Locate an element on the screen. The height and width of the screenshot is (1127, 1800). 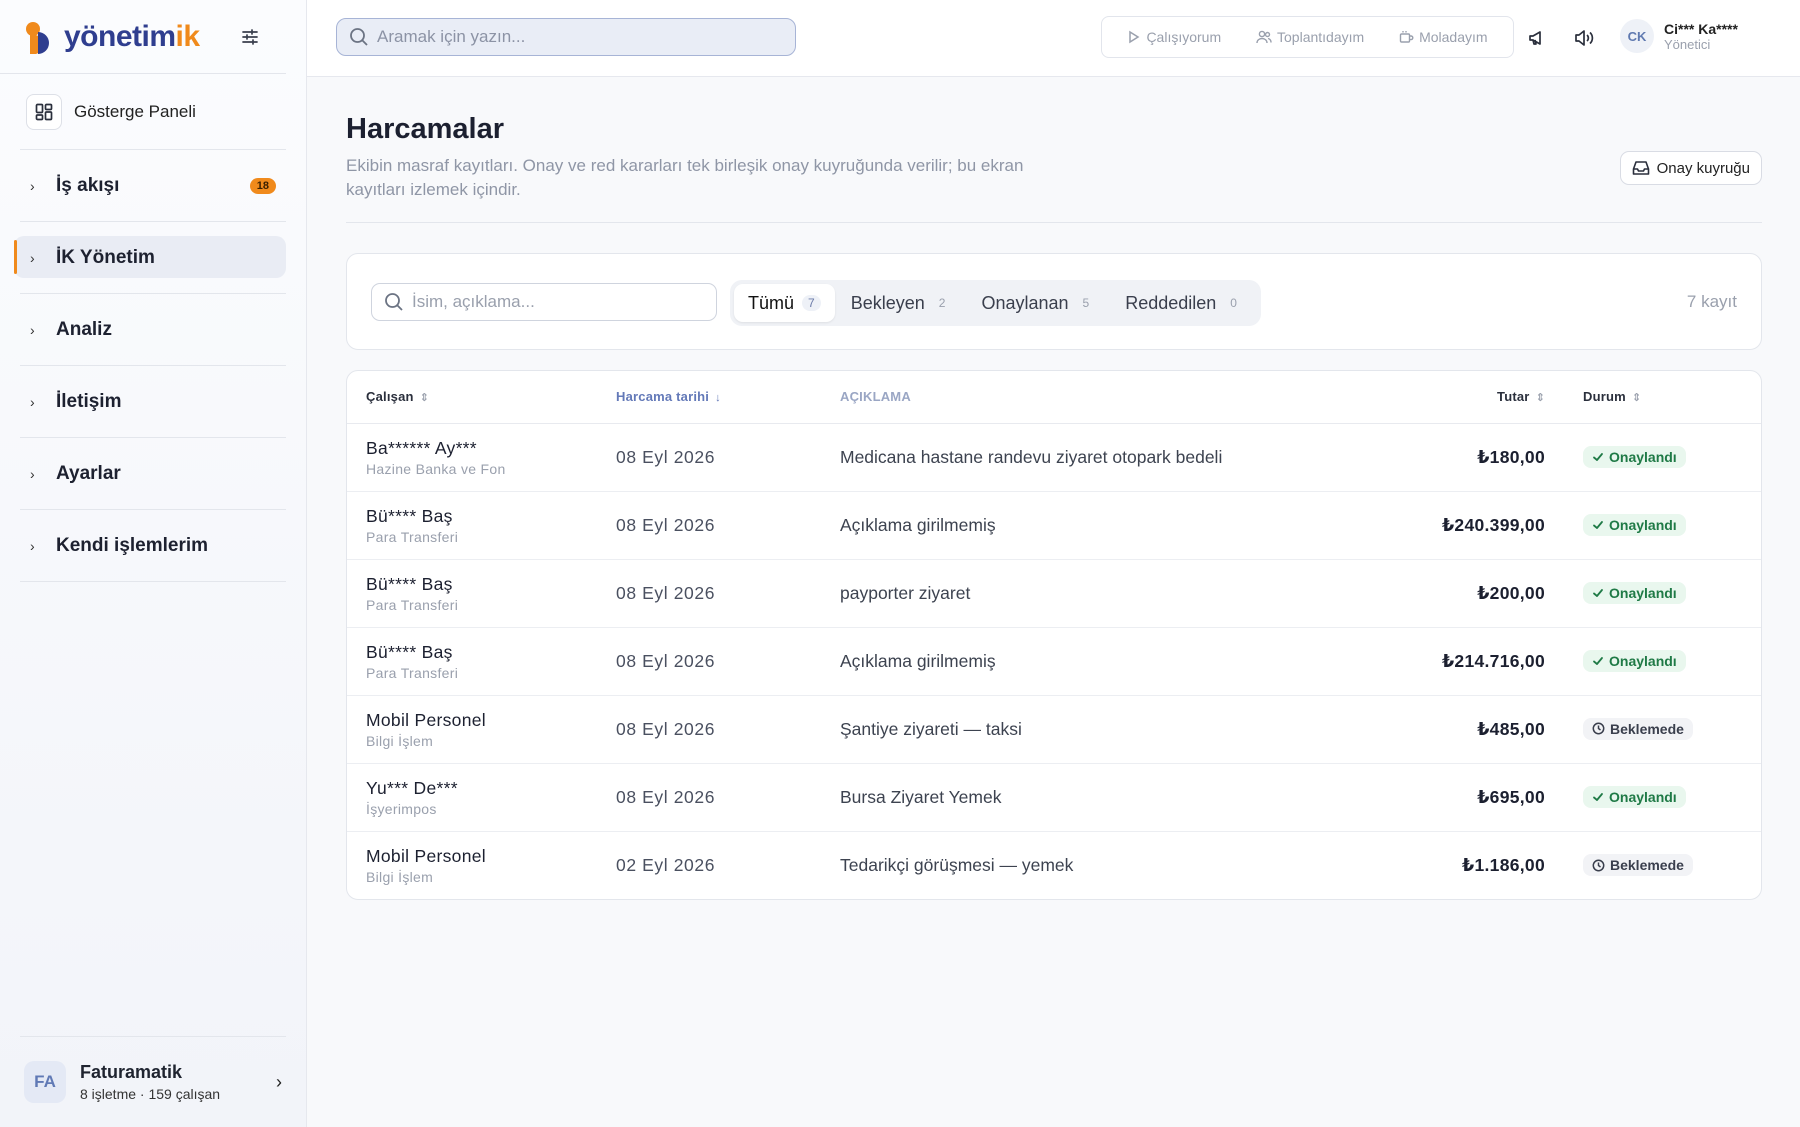
employee-name: Ba****** Ay*** is located at coordinates (421, 447).